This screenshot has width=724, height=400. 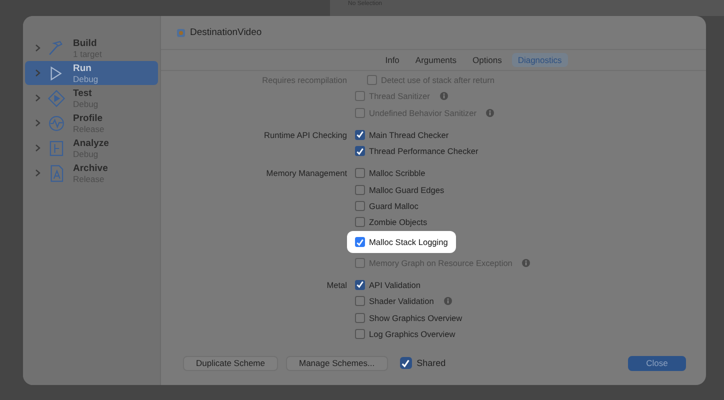 What do you see at coordinates (397, 173) in the screenshot?
I see `option-label: Malloc Scribble` at bounding box center [397, 173].